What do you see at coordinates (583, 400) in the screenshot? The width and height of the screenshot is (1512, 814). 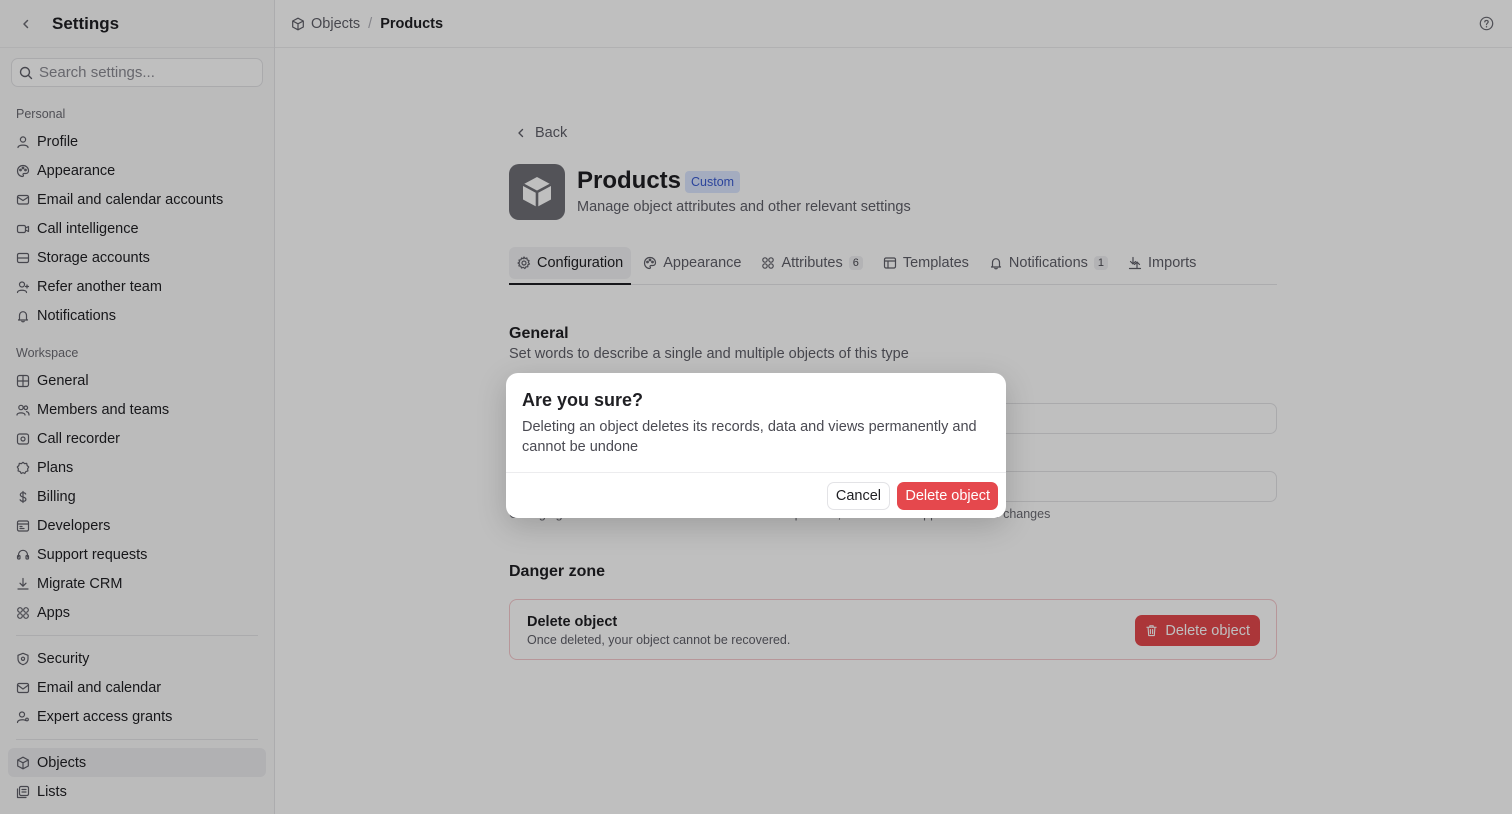 I see `dialog-title: Are you sure?` at bounding box center [583, 400].